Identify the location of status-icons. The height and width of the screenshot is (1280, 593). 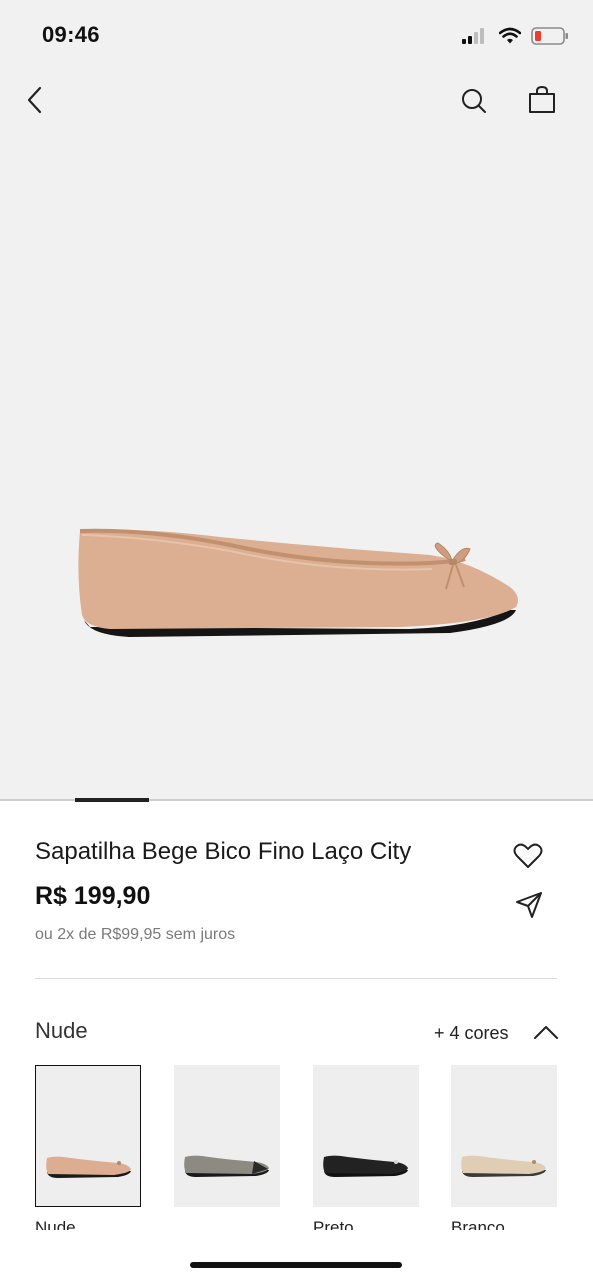
(515, 36).